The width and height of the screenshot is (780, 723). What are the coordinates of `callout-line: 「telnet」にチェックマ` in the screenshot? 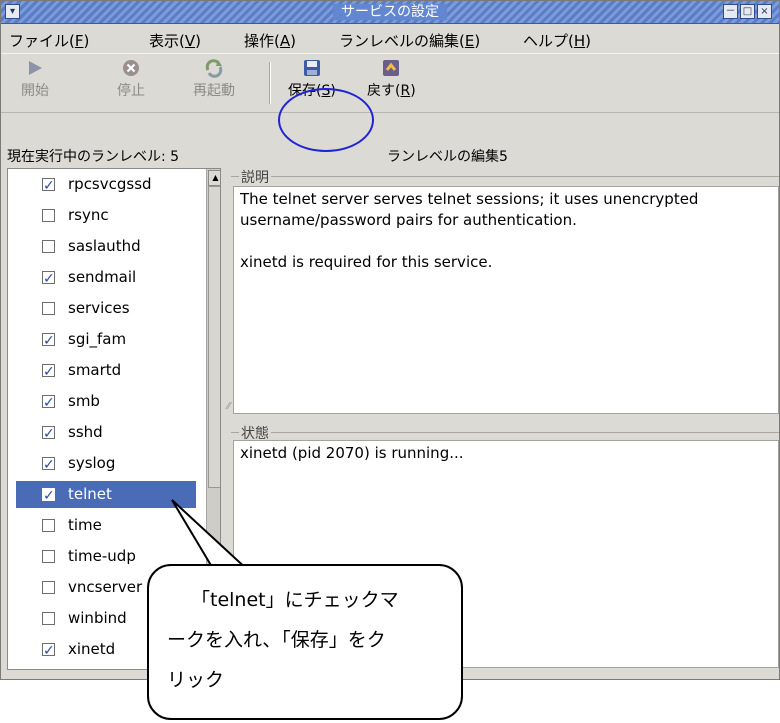 It's located at (295, 600).